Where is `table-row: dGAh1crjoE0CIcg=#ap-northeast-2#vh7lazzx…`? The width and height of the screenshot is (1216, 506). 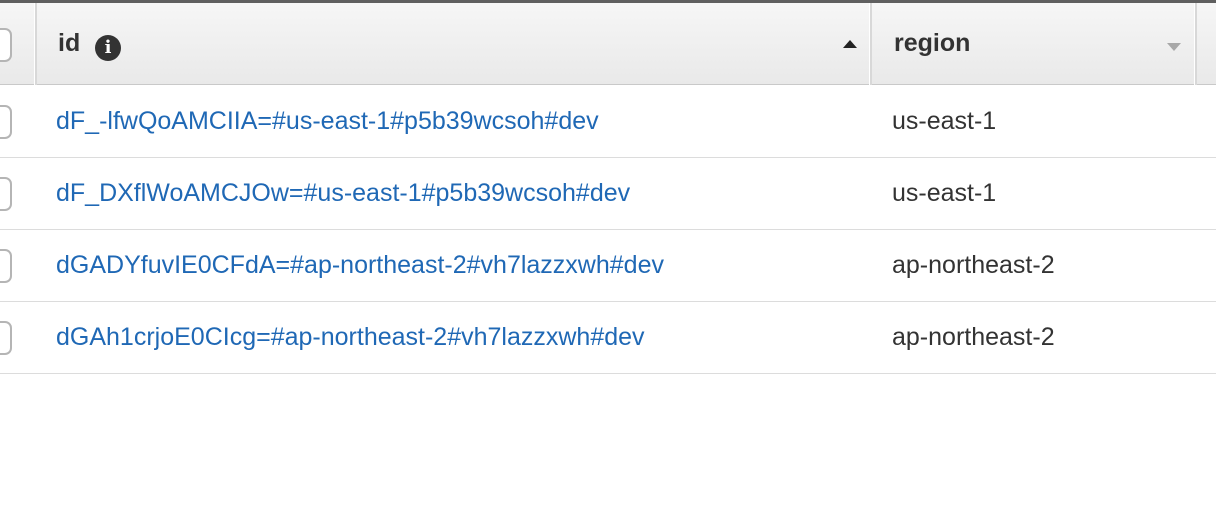 table-row: dGAh1crjoE0CIcg=#ap-northeast-2#vh7lazzx… is located at coordinates (608, 338).